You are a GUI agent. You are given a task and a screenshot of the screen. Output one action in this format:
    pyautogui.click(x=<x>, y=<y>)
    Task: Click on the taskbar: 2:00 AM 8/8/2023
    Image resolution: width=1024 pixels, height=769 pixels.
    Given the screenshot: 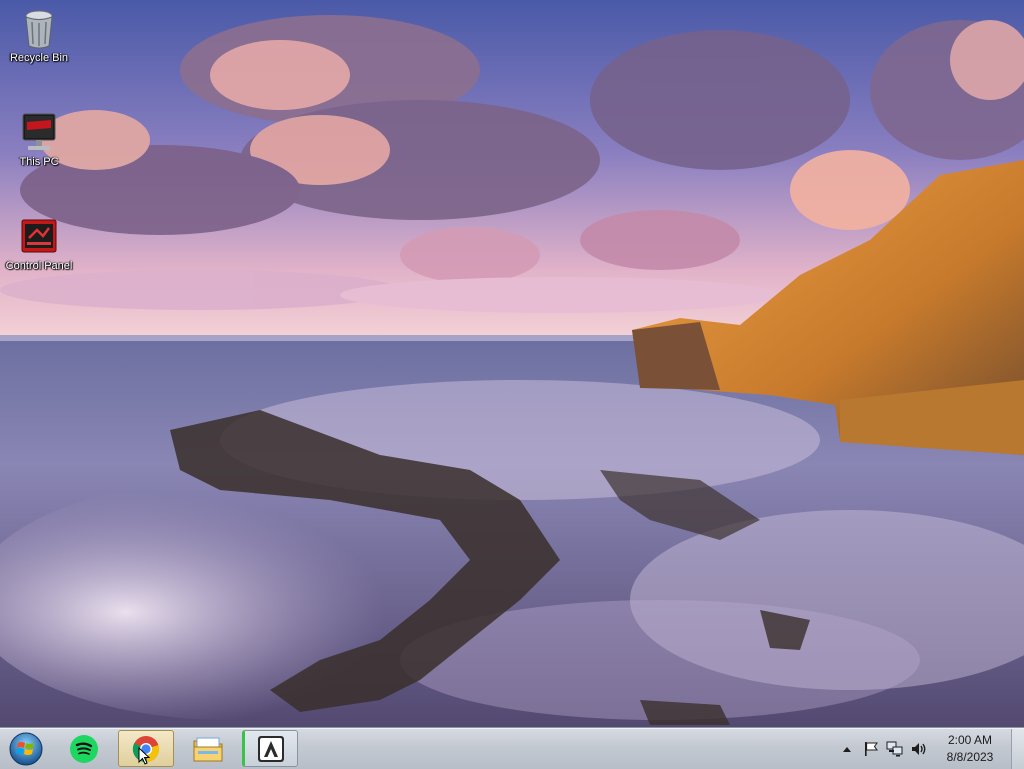 What is the action you would take?
    pyautogui.click(x=512, y=748)
    